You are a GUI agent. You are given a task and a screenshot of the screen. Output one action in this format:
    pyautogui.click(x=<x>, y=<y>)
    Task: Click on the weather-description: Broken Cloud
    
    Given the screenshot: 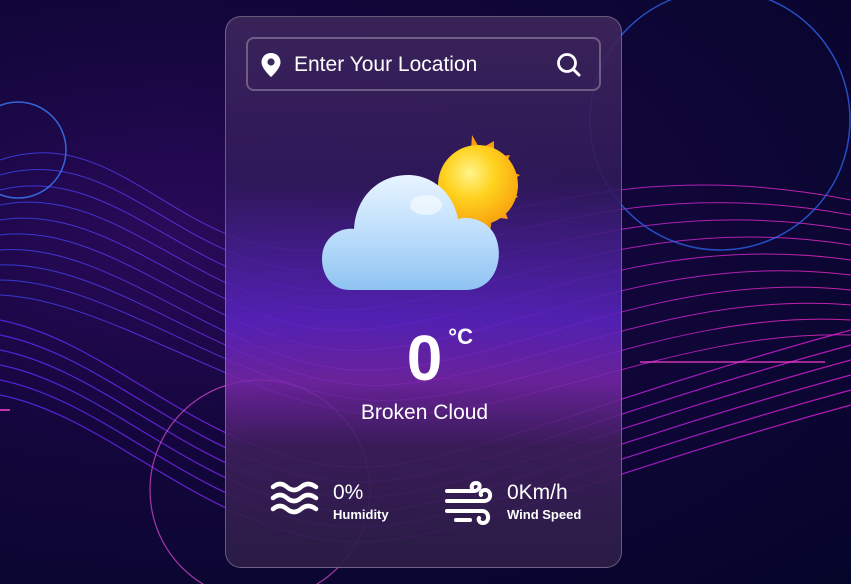 What is the action you would take?
    pyautogui.click(x=424, y=412)
    